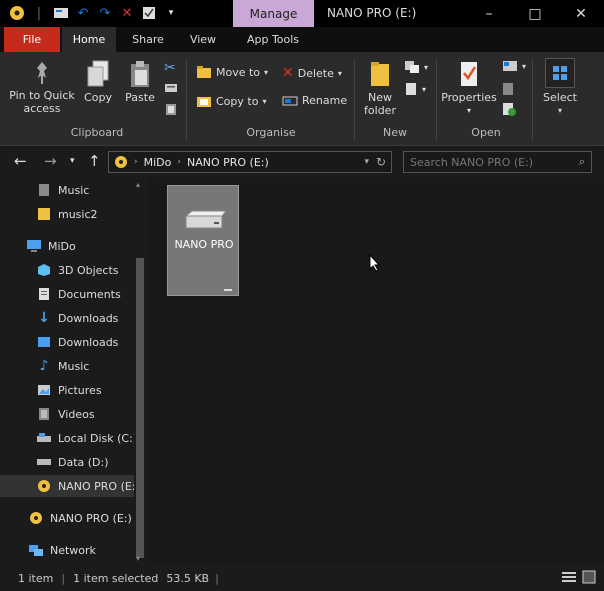 The image size is (604, 591). What do you see at coordinates (67, 438) in the screenshot?
I see `sidebar-item-local-disk-c: Local Disk (C:)` at bounding box center [67, 438].